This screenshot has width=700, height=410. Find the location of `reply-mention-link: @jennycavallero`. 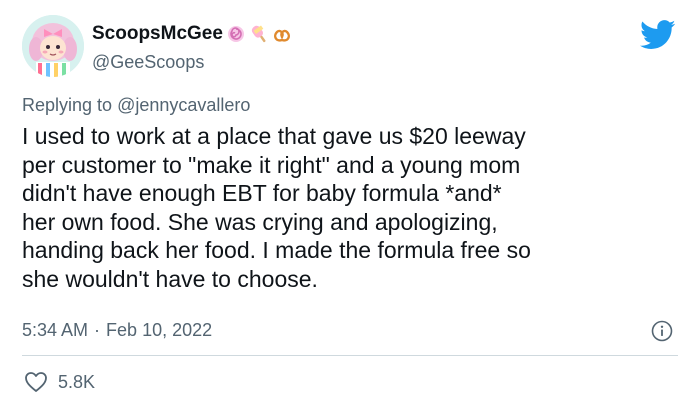

reply-mention-link: @jennycavallero is located at coordinates (183, 105).